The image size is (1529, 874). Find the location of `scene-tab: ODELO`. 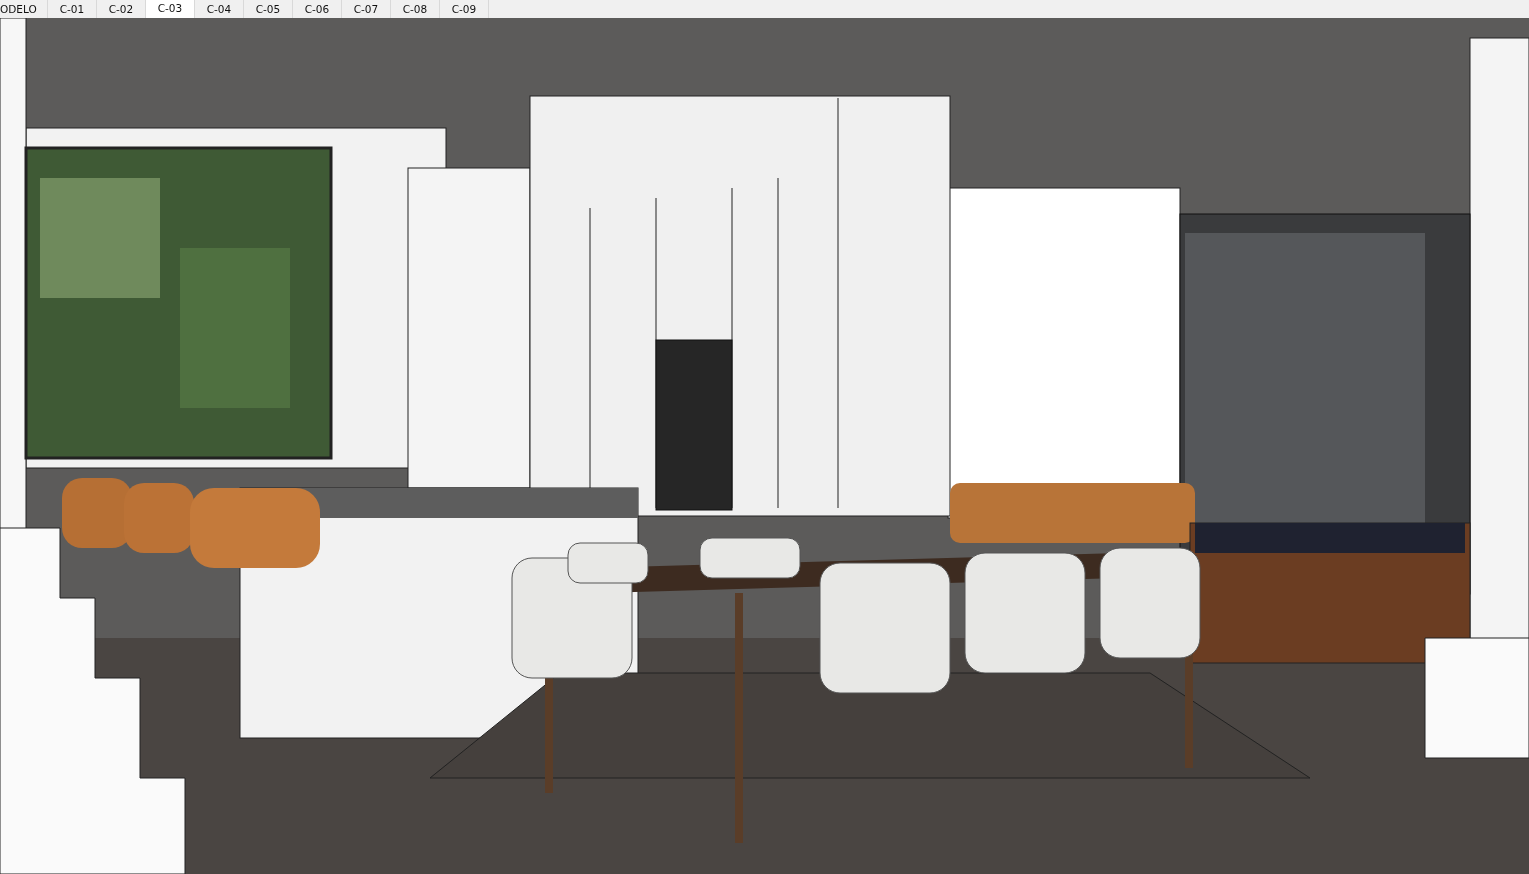

scene-tab: ODELO is located at coordinates (24, 9).